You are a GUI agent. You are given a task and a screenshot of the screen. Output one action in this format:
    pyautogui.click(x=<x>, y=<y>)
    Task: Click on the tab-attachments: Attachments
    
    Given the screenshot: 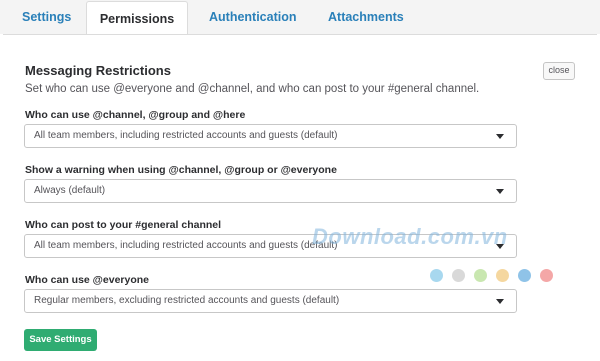 What is the action you would take?
    pyautogui.click(x=366, y=17)
    